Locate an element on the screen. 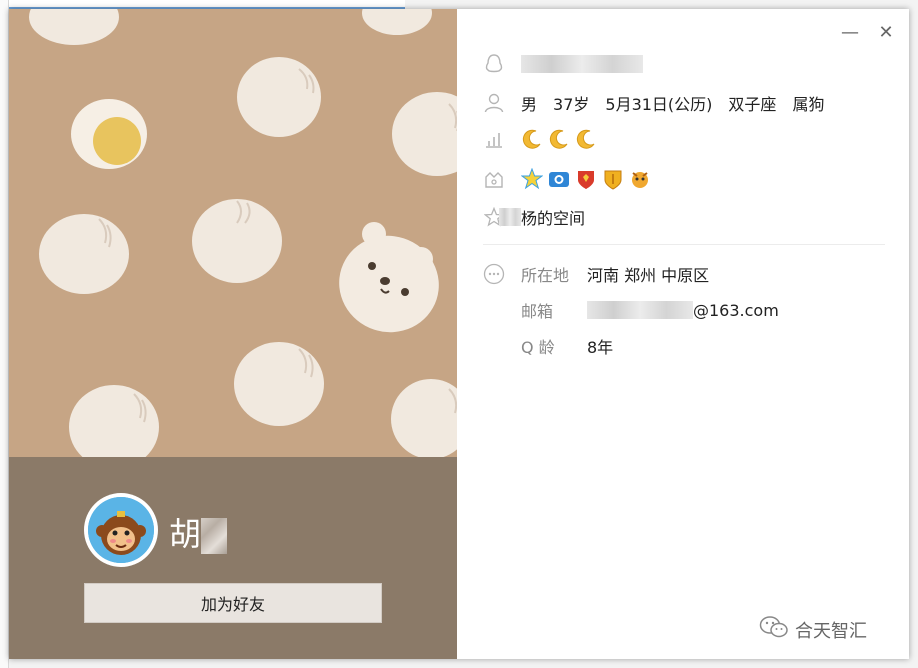  nickname: 胡 is located at coordinates (198, 532).